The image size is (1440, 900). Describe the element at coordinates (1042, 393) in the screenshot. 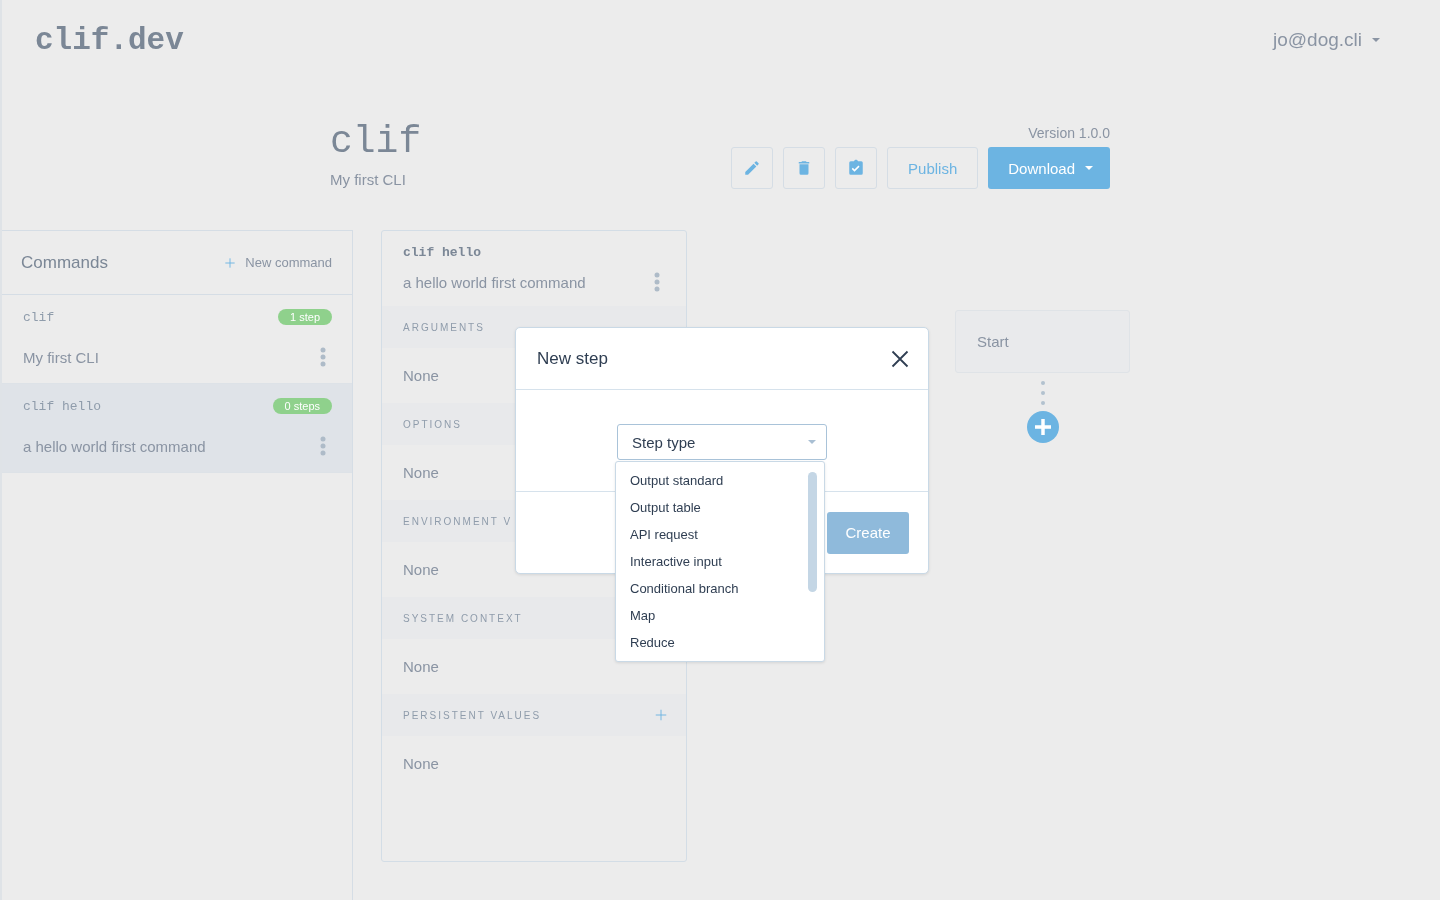

I see `connector-dots-icon` at that location.